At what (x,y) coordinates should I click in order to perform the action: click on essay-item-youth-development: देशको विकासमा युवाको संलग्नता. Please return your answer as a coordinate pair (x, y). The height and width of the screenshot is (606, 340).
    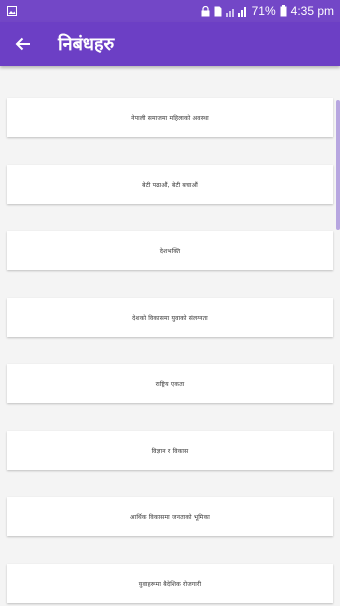
    Looking at the image, I should click on (170, 317).